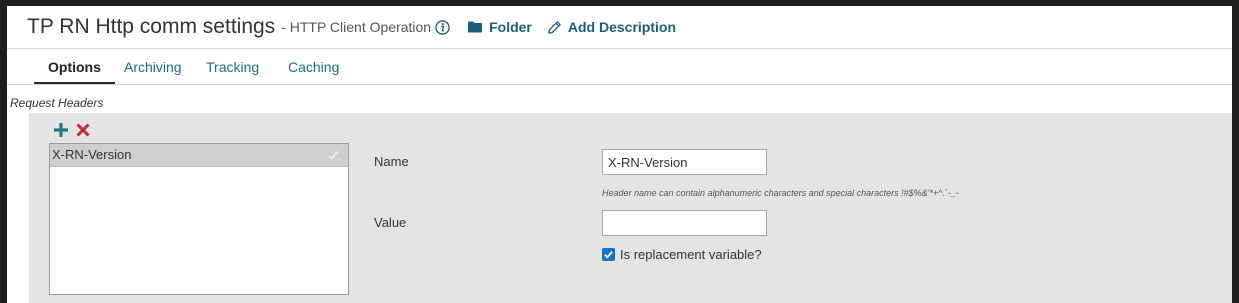  What do you see at coordinates (391, 161) in the screenshot?
I see `name-label: Name` at bounding box center [391, 161].